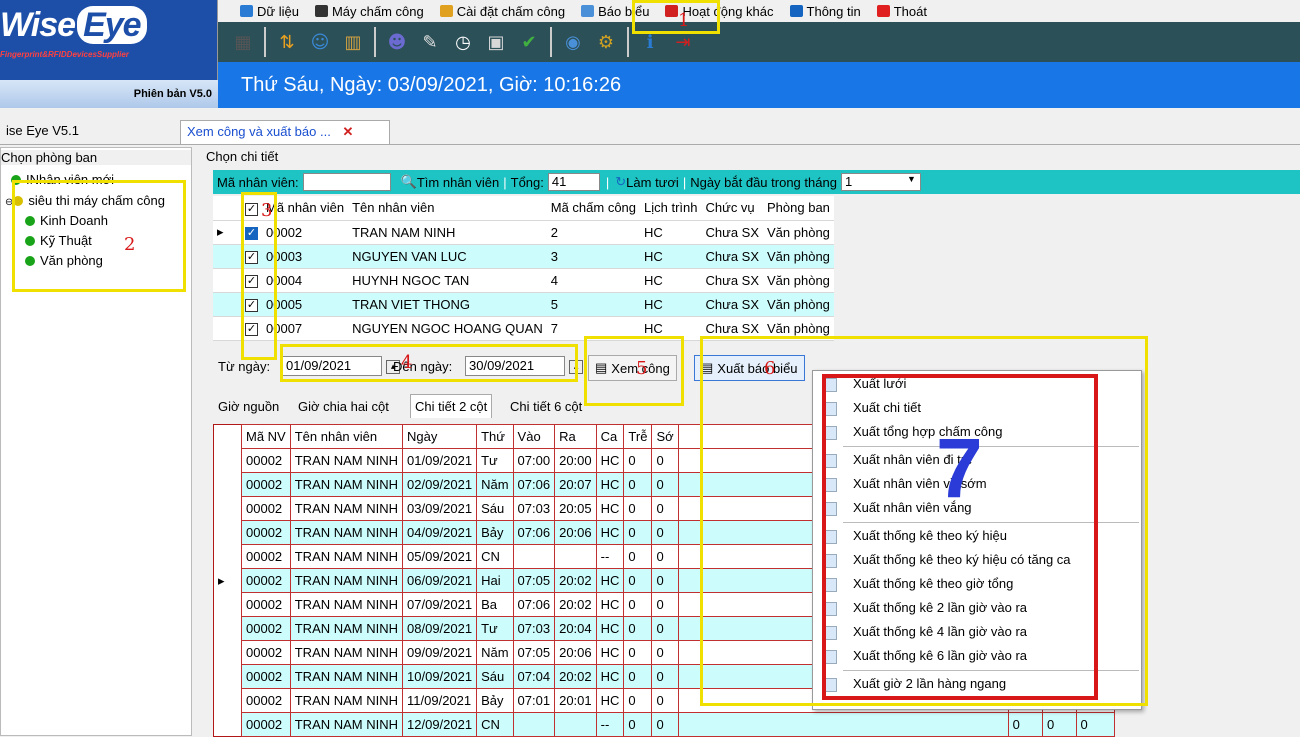 This screenshot has width=1300, height=737. Describe the element at coordinates (638, 436) in the screenshot. I see `column-header: Trễ` at that location.